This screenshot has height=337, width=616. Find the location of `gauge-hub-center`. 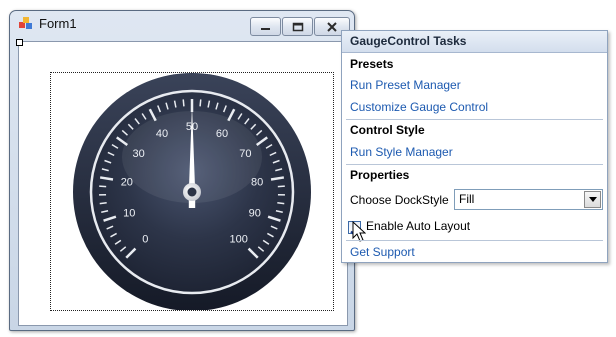

gauge-hub-center is located at coordinates (192, 192).